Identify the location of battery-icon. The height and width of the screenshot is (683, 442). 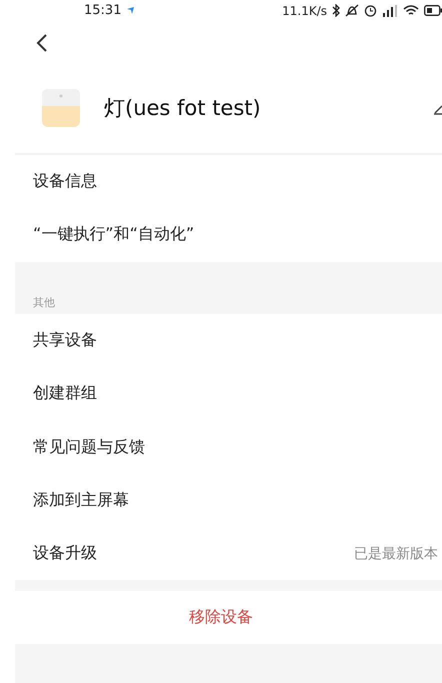
(433, 10).